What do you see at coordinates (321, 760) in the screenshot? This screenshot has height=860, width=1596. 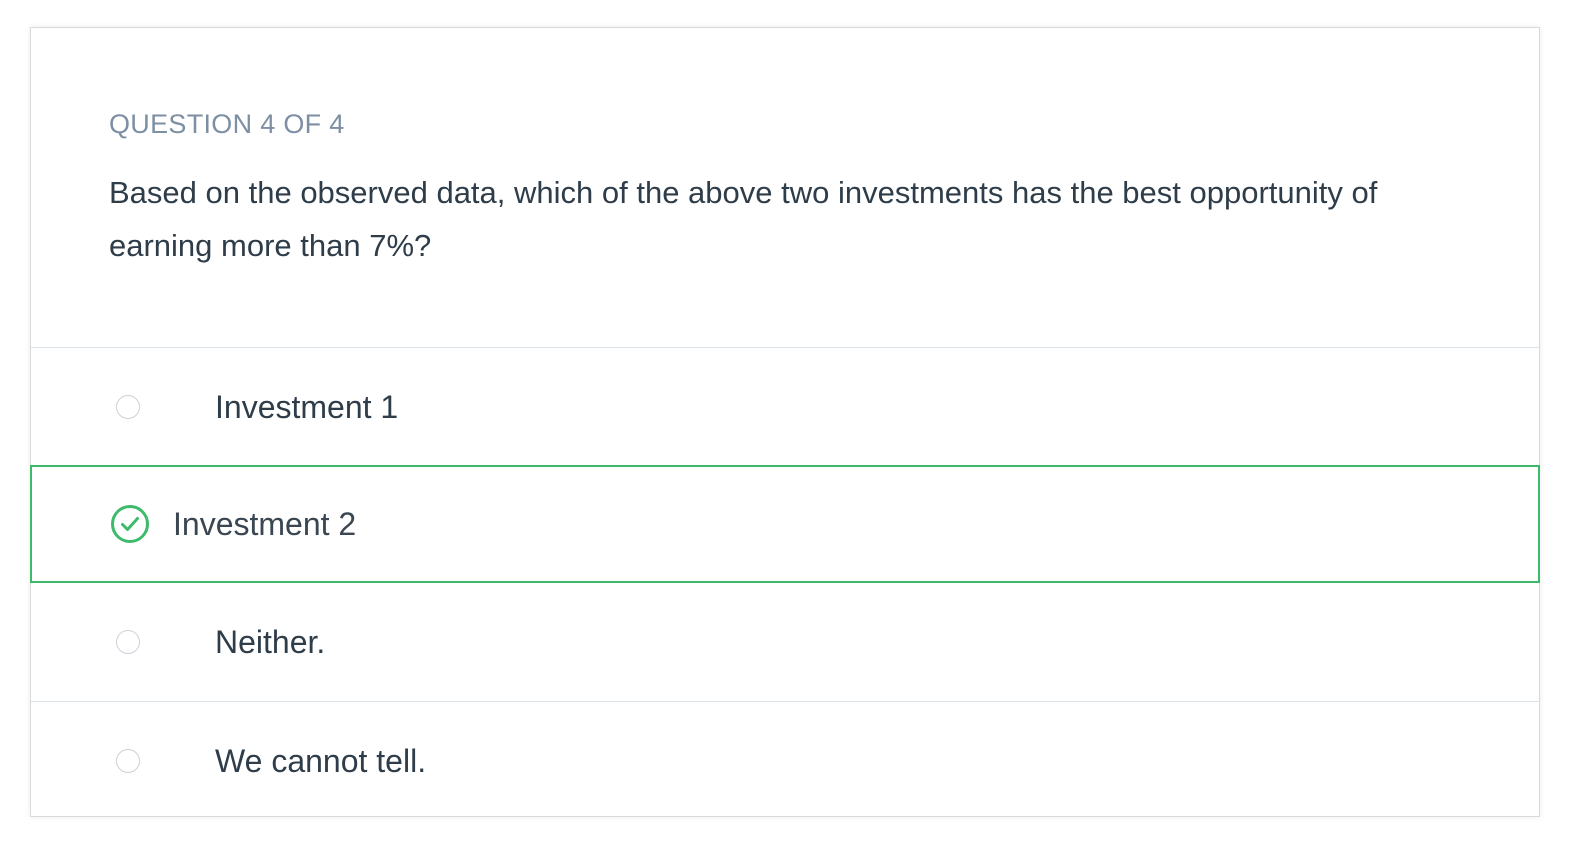 I see `option-label: We cannot tell.` at bounding box center [321, 760].